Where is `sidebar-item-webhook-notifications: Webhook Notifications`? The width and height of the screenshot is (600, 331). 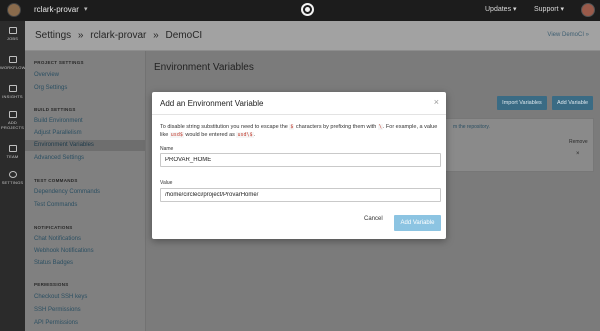
sidebar-item-webhook-notifications: Webhook Notifications is located at coordinates (64, 251).